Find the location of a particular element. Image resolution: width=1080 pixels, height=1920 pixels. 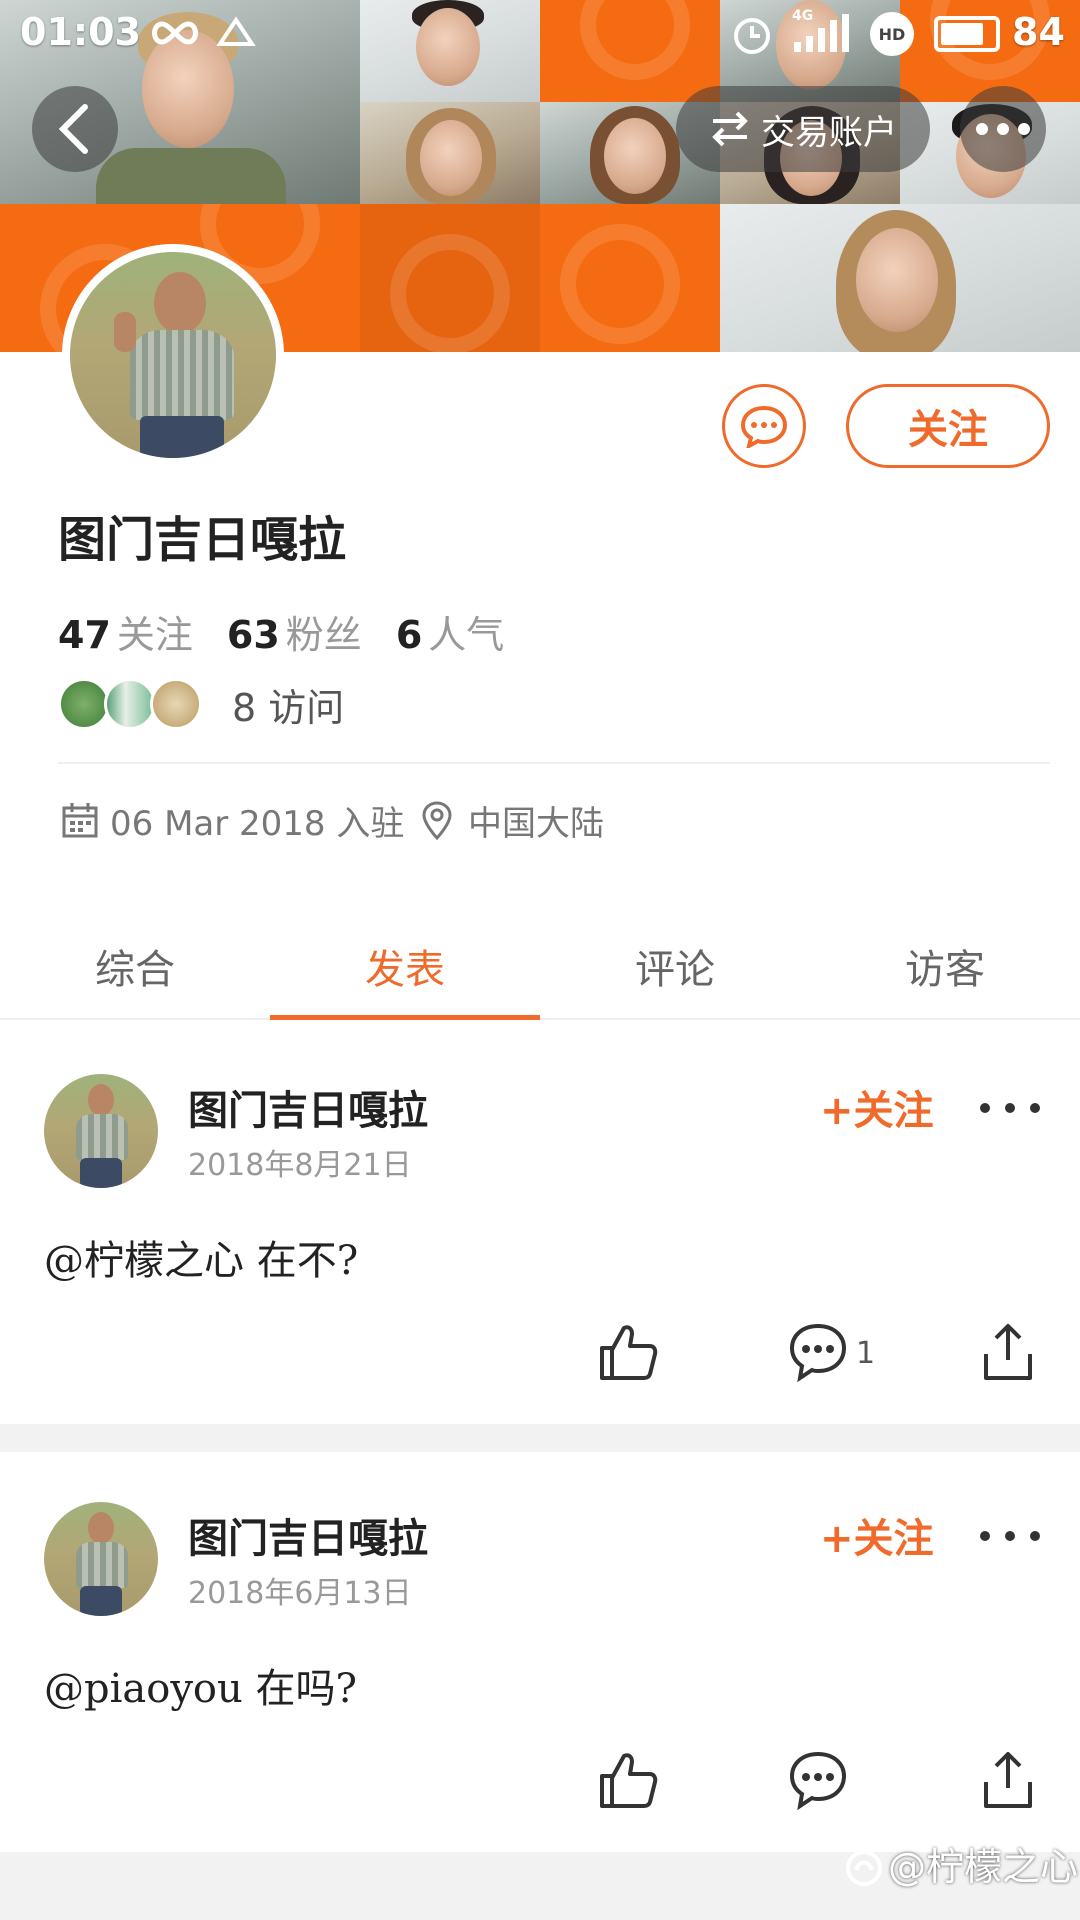

hd-icon: HD is located at coordinates (892, 34).